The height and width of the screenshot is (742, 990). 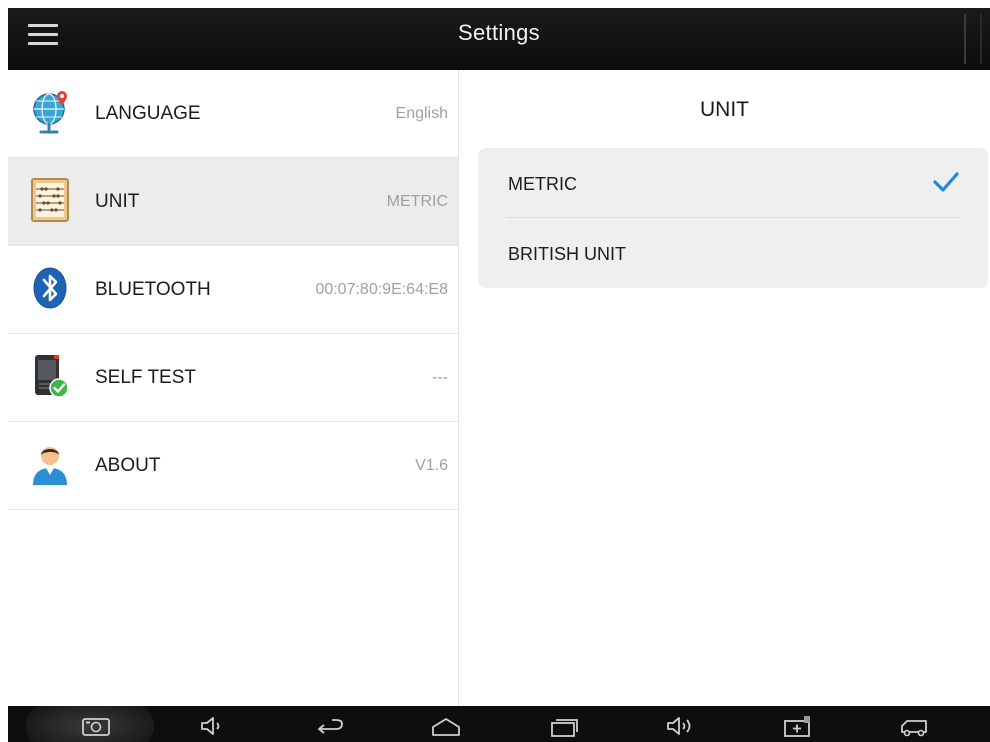 I want to click on settings-item-self-test: SELF TEST ---, so click(x=233, y=378).